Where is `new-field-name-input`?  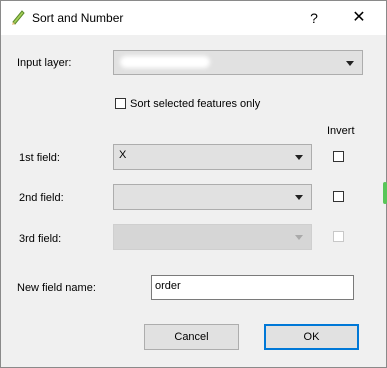 new-field-name-input is located at coordinates (252, 287).